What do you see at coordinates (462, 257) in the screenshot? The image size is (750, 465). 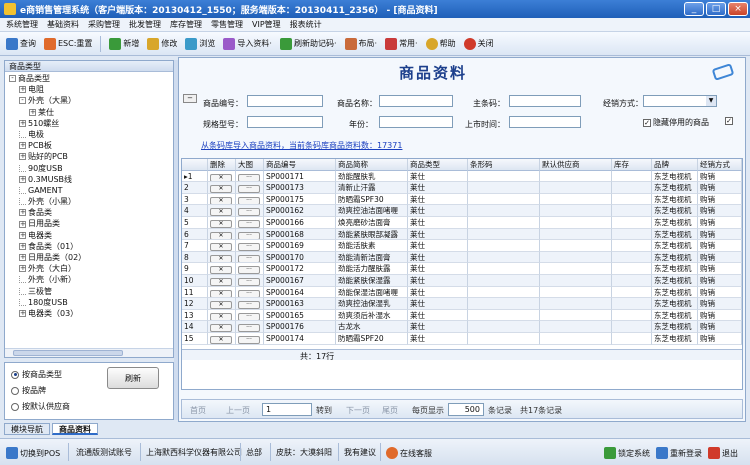 I see `table-row: 8 ✕ ··· SP000170 劲能清新洁面膏 莱仕 东芝电视机 购销` at bounding box center [462, 257].